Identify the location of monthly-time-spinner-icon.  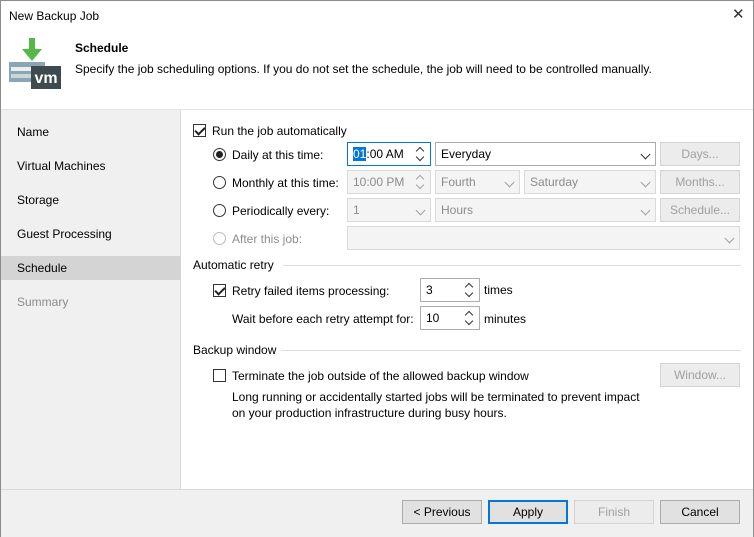
(420, 182).